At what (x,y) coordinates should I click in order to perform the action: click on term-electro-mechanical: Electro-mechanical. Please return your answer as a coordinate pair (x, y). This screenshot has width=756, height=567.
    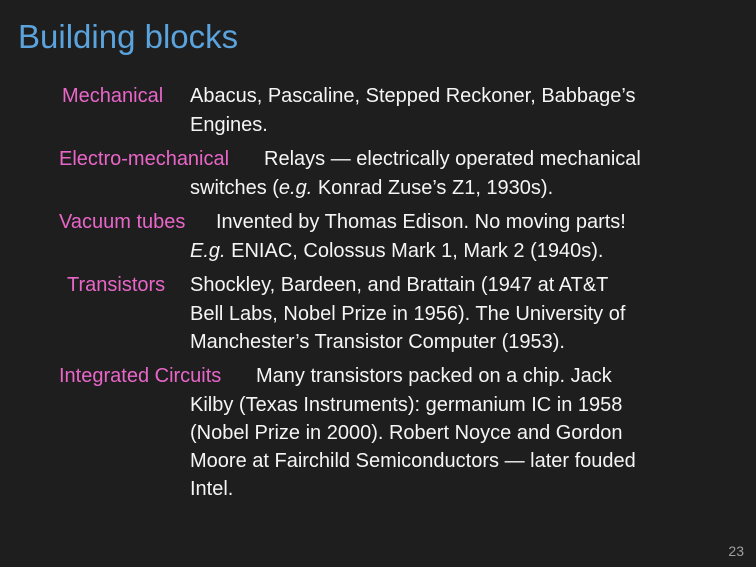
    Looking at the image, I should click on (144, 159).